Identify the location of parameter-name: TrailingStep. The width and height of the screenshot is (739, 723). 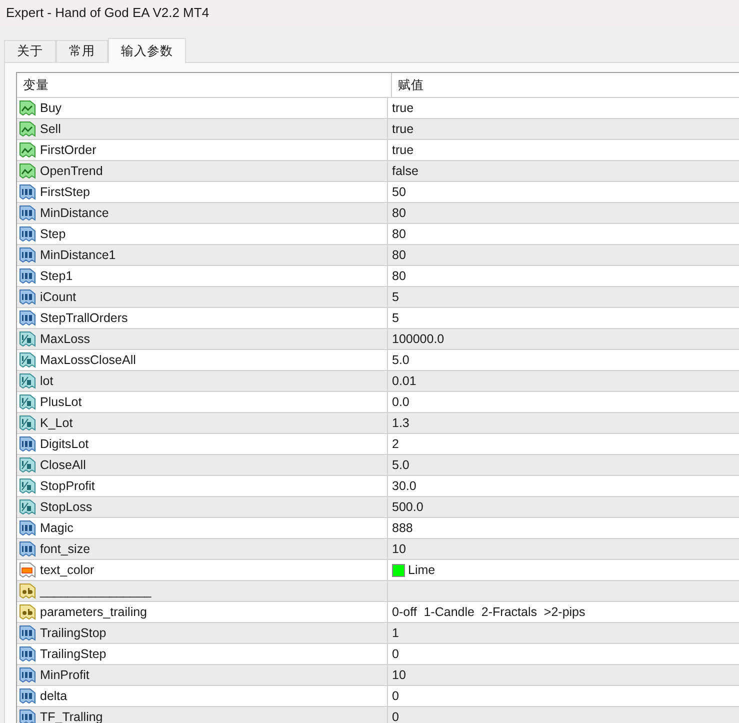
(73, 654).